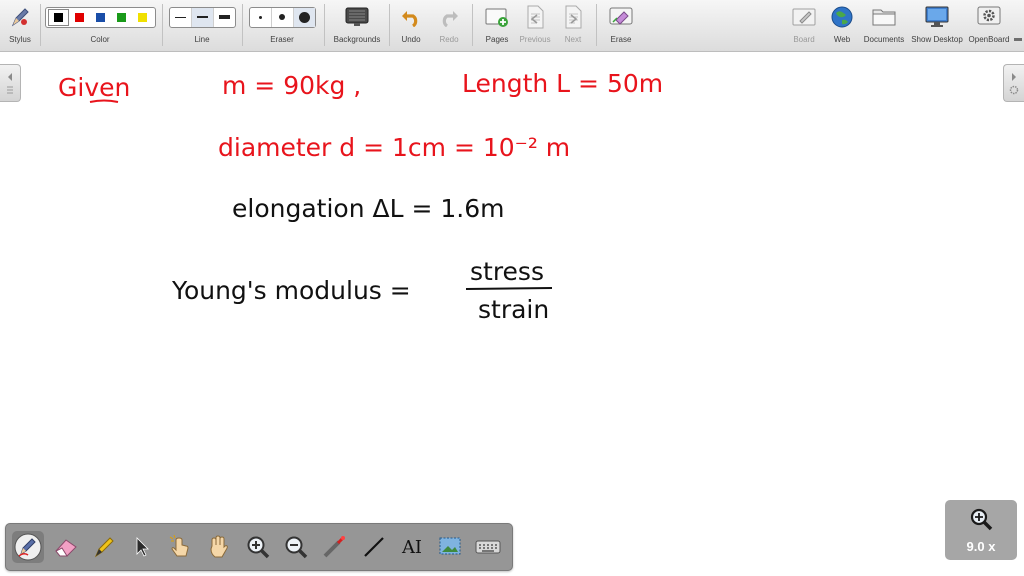 Image resolution: width=1024 pixels, height=576 pixels. I want to click on marker-icon, so click(104, 547).